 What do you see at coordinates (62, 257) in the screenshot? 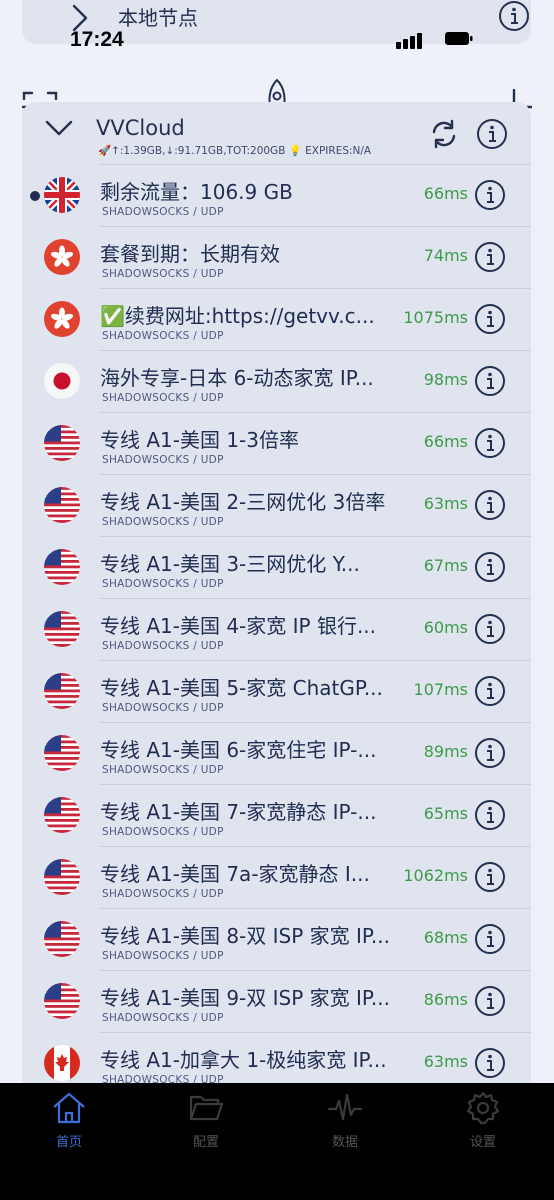
I see `flag-hk-icon` at bounding box center [62, 257].